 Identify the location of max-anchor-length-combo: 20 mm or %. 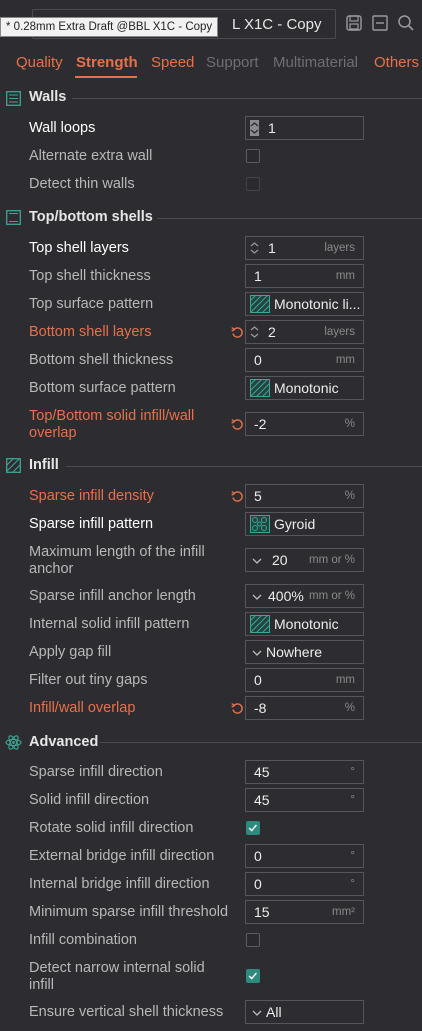
(304, 560).